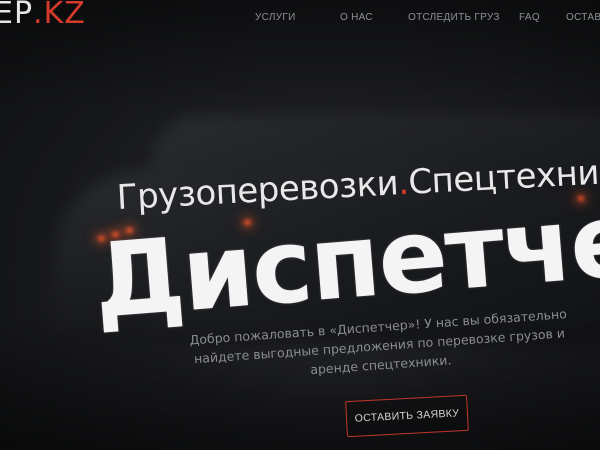 The height and width of the screenshot is (450, 600). I want to click on nav-item-services: УСЛУГИ, so click(275, 17).